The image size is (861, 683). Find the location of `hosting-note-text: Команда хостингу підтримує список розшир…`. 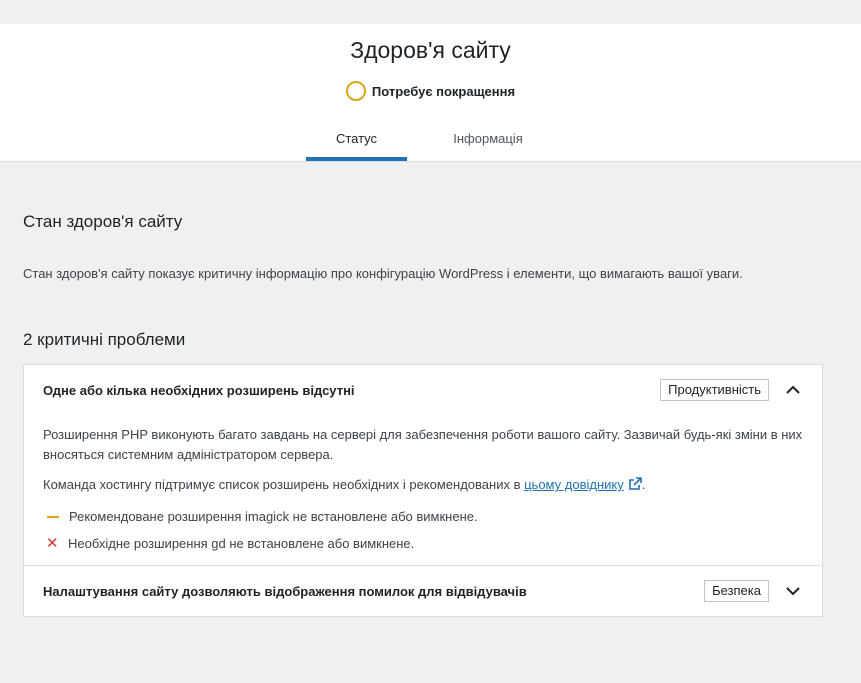

hosting-note-text: Команда хостингу підтримує список розшир… is located at coordinates (282, 484).